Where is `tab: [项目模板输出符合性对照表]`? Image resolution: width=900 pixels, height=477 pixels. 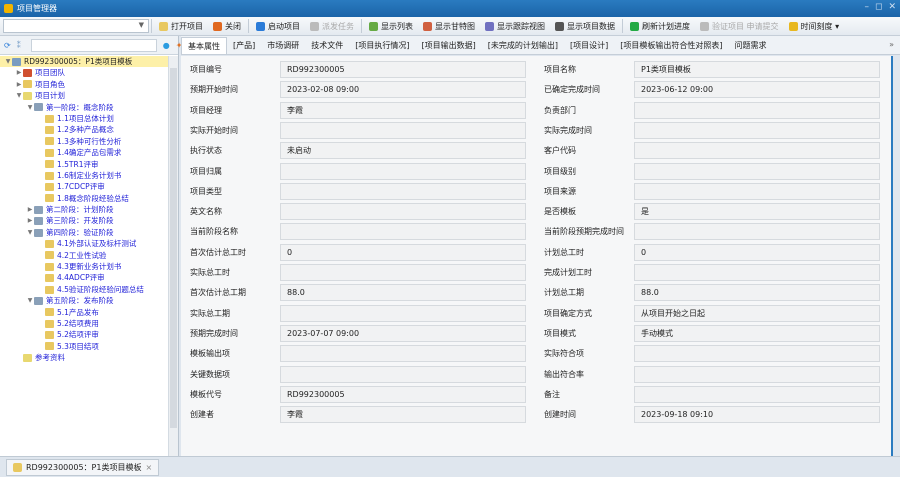 tab: [项目模板输出符合性对照表] is located at coordinates (671, 45).